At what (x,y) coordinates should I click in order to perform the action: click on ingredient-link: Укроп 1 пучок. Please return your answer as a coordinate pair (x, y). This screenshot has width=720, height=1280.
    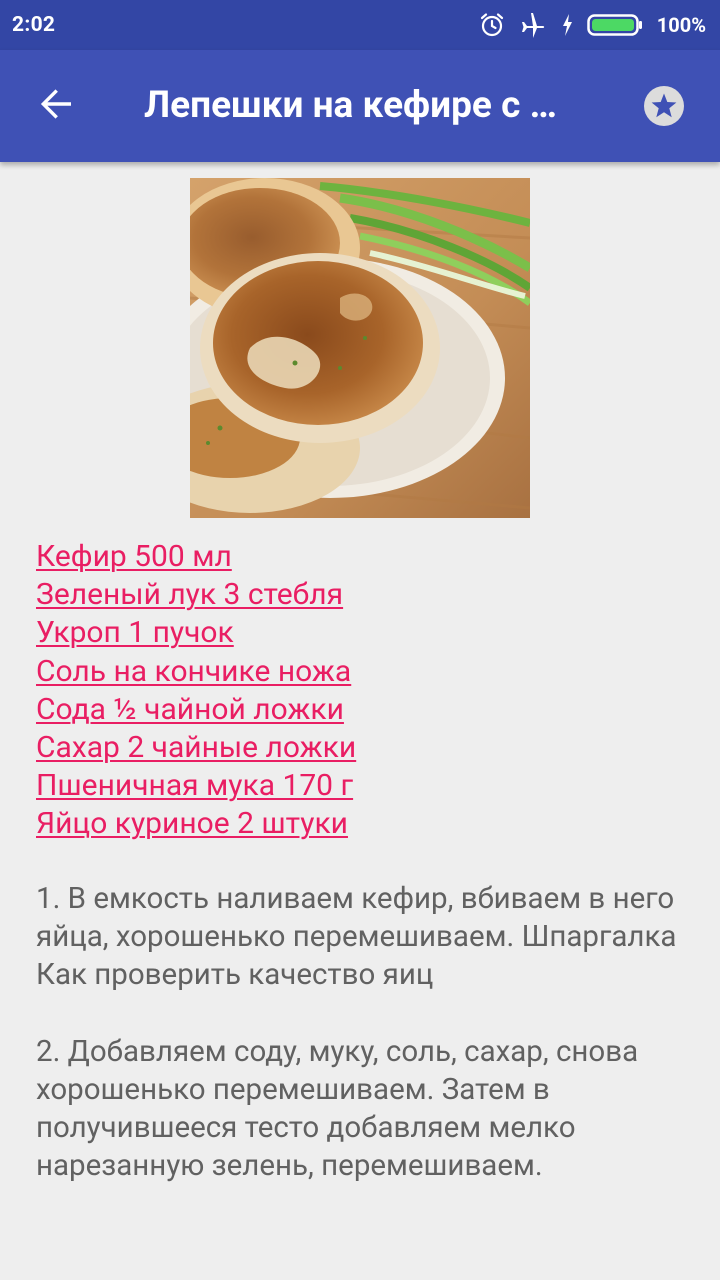
    Looking at the image, I should click on (366, 633).